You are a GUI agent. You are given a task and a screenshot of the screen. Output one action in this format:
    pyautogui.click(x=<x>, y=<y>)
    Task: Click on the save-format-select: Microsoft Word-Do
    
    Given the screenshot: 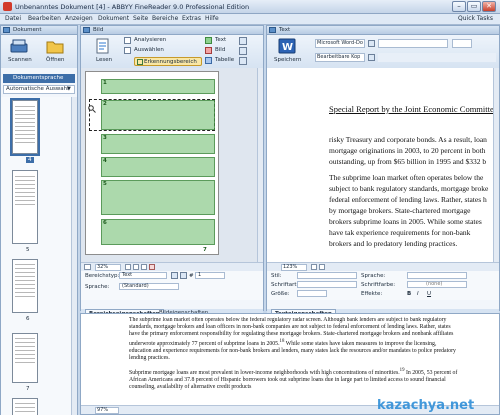 What is the action you would take?
    pyautogui.click(x=340, y=43)
    